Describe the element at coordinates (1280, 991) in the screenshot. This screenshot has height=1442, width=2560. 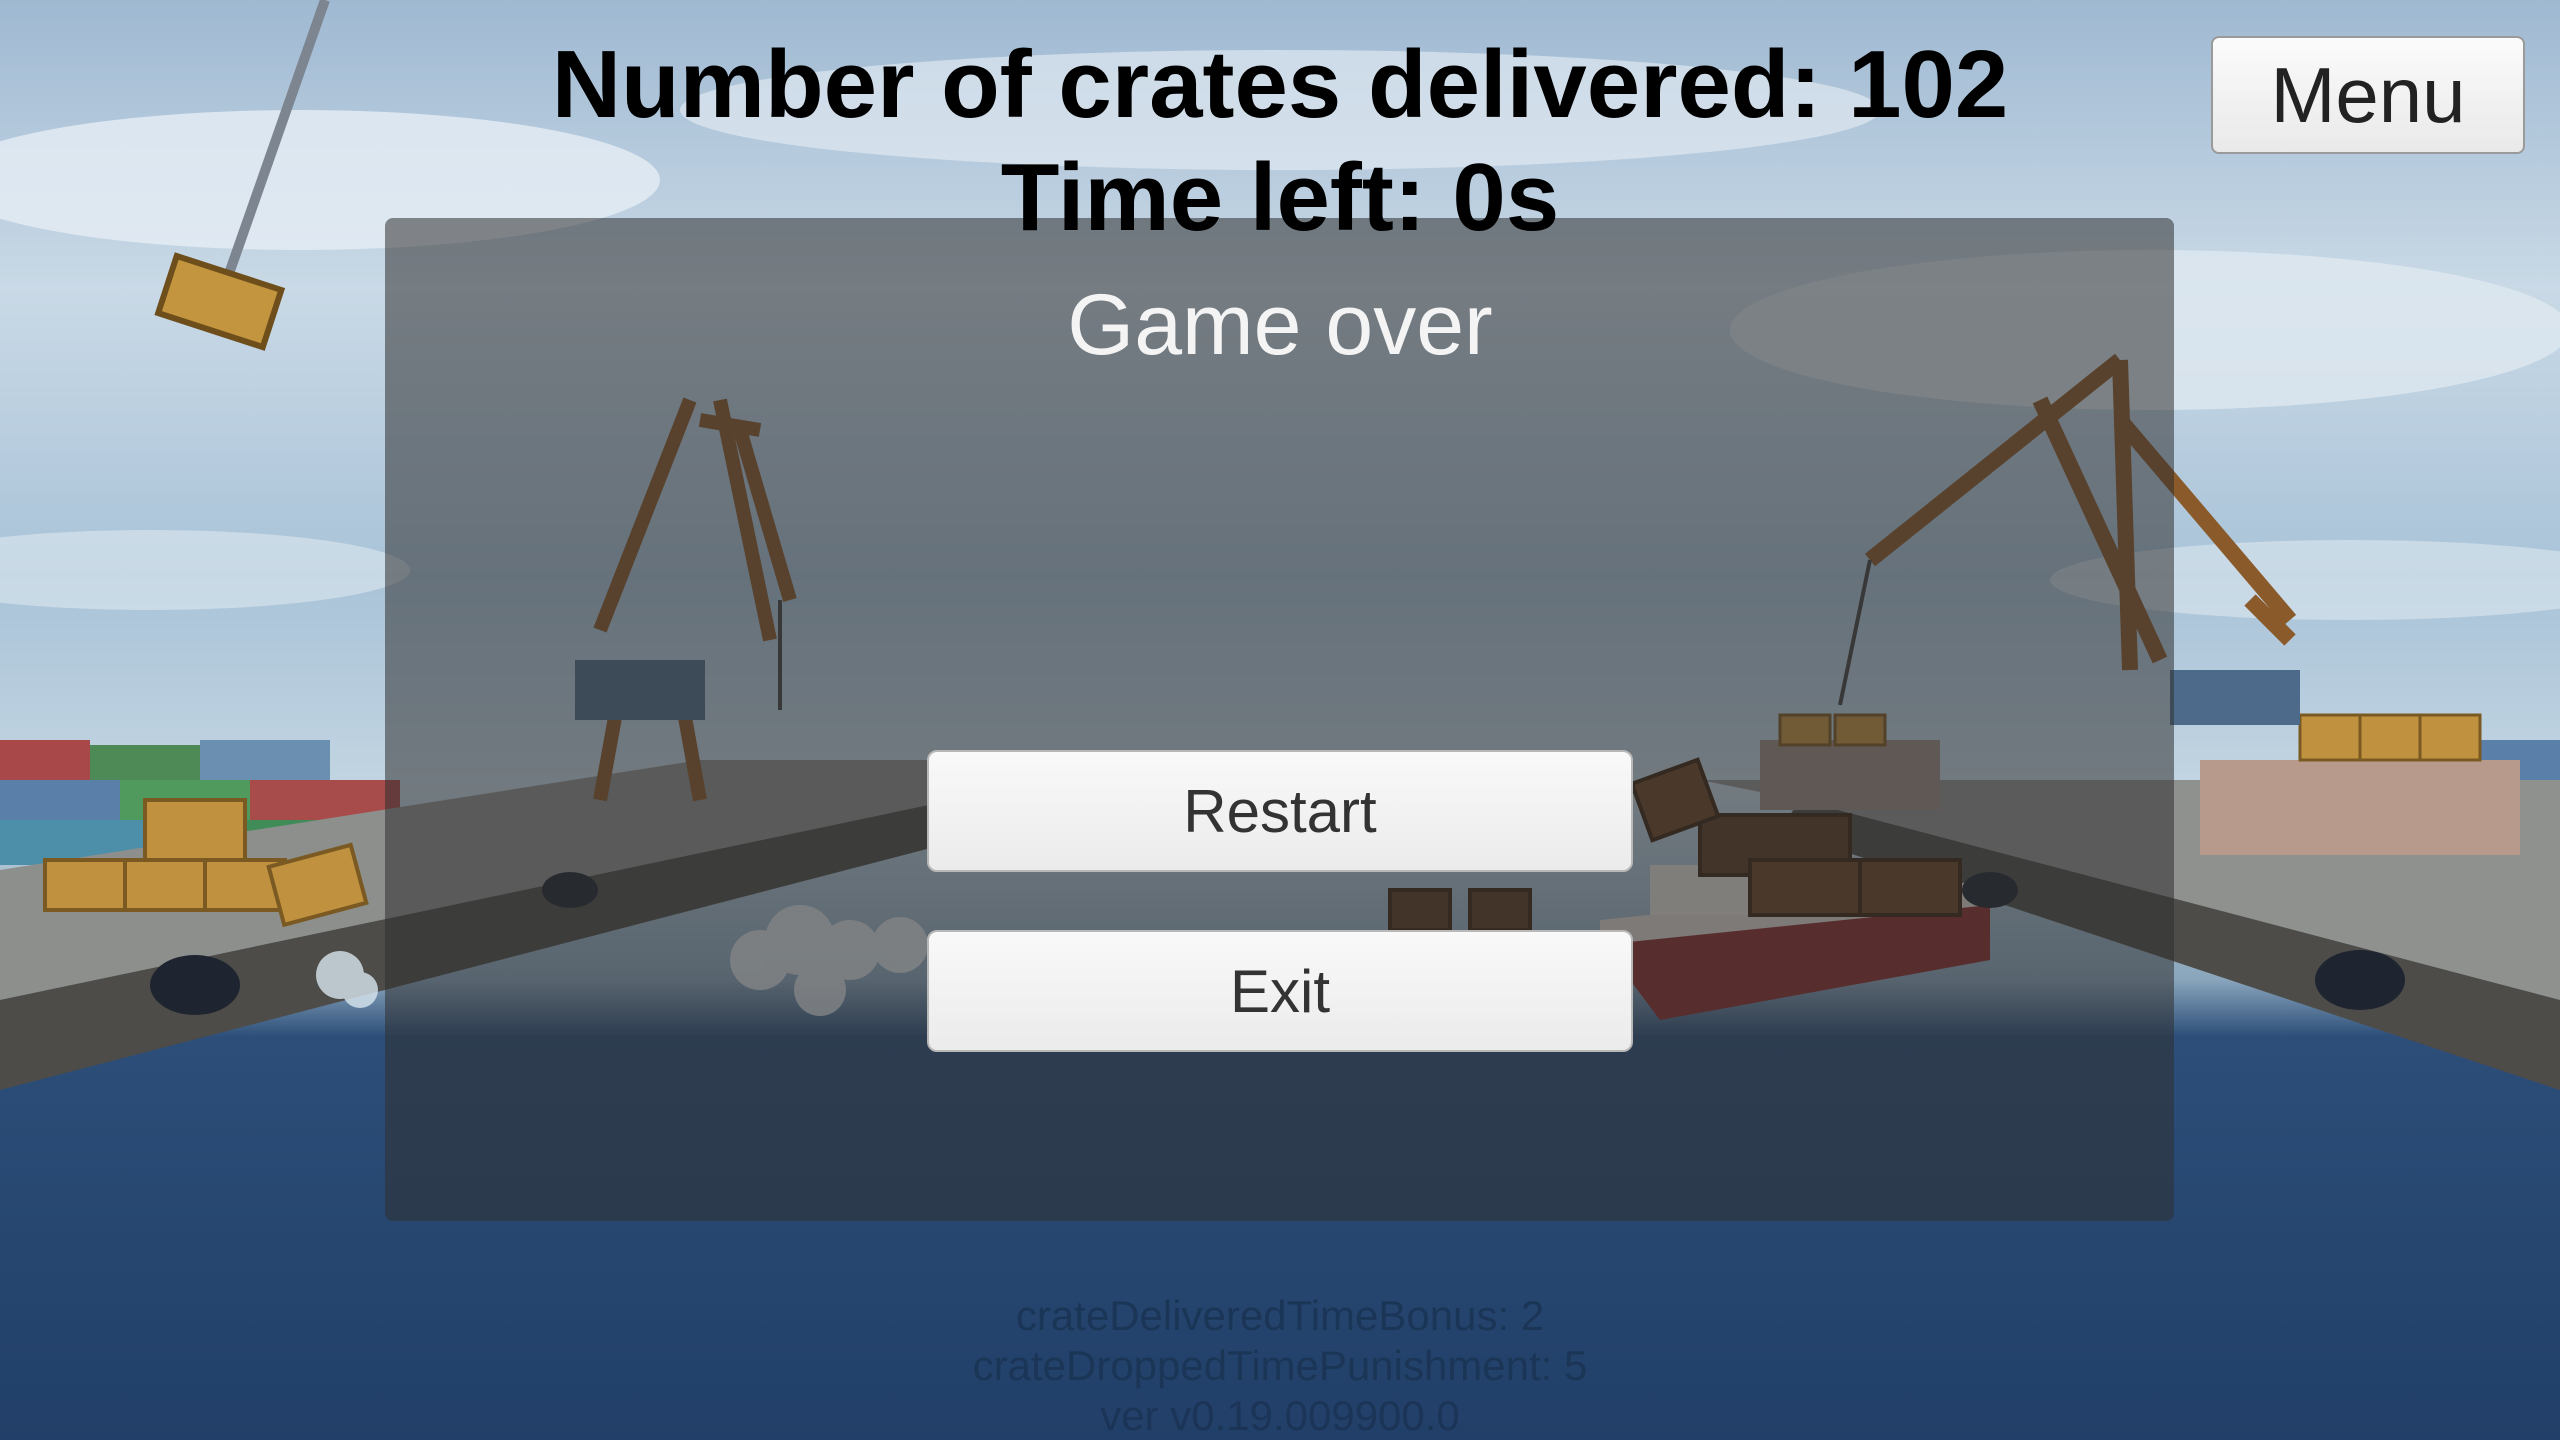
I see `exit-button: Exit` at that location.